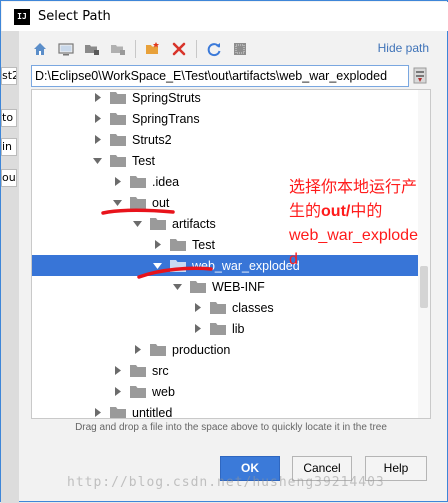 This screenshot has width=448, height=503. I want to click on module-folder-icon, so click(118, 49).